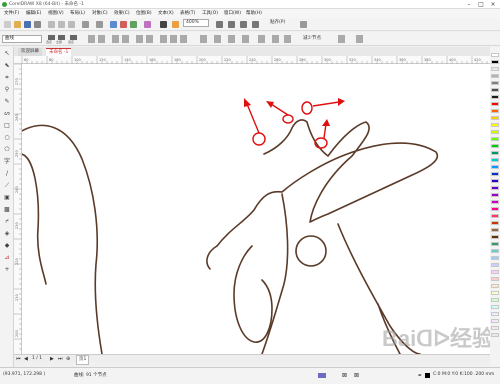 Image resolution: width=500 pixels, height=384 pixels. What do you see at coordinates (115, 39) in the screenshot?
I see `join-nodes-icon` at bounding box center [115, 39].